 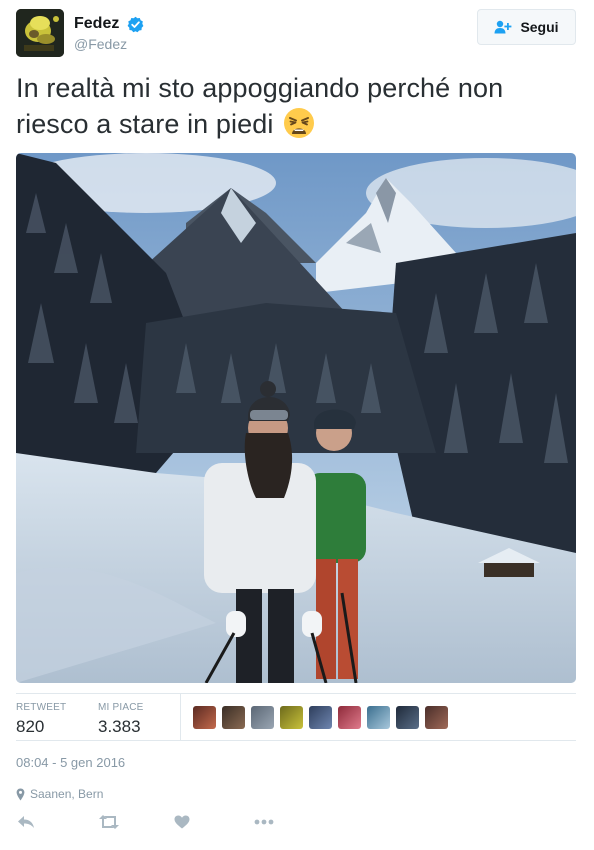 What do you see at coordinates (67, 794) in the screenshot?
I see `location-text: Saanen, Bern` at bounding box center [67, 794].